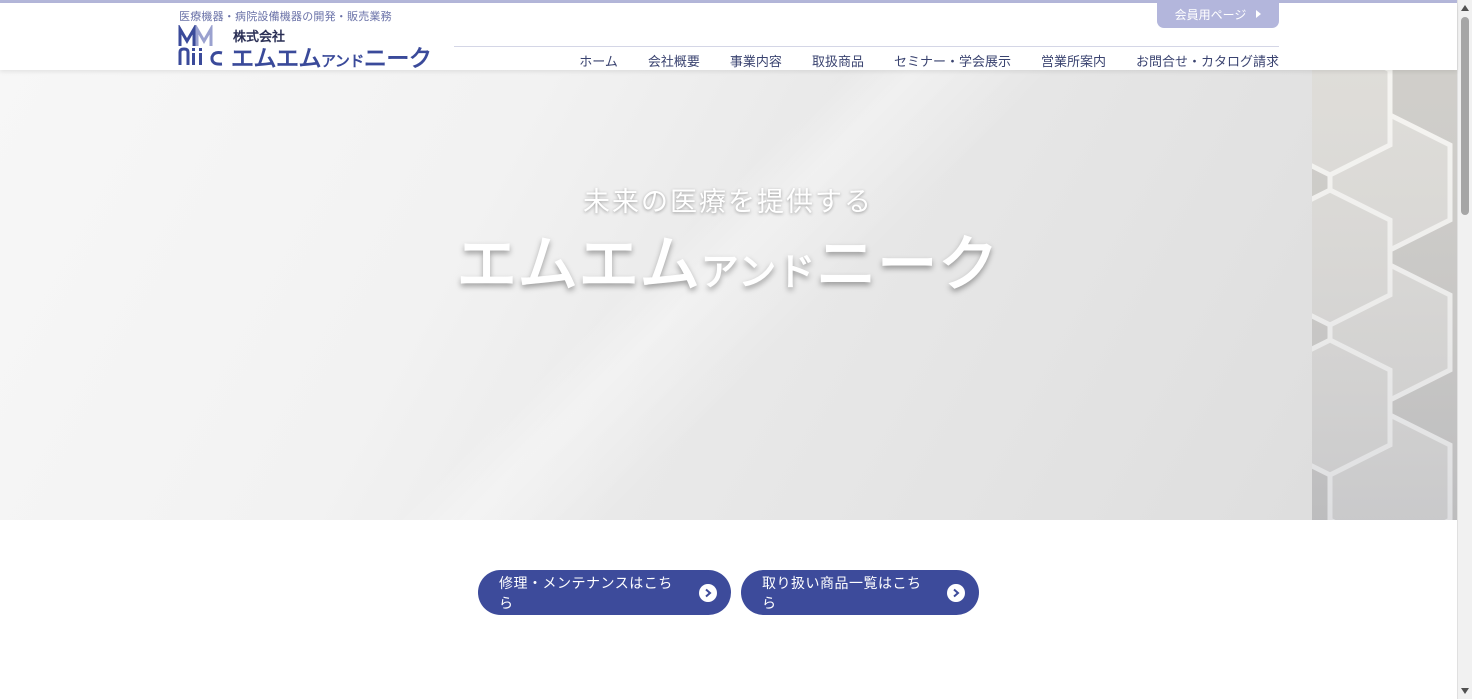  I want to click on repair-maintenance-button: 修理・メンテナンスはこちら, so click(604, 592).